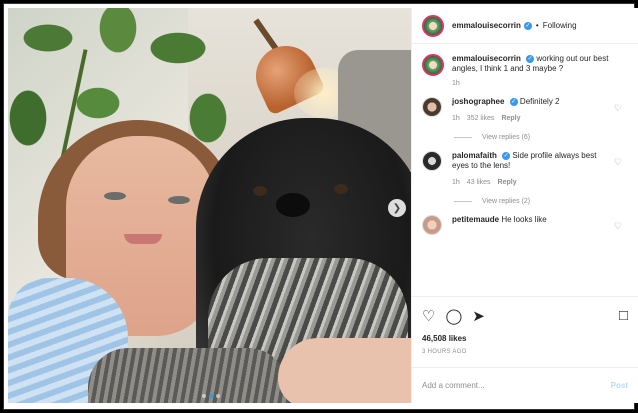 The height and width of the screenshot is (413, 638). What do you see at coordinates (453, 316) in the screenshot?
I see `comment-icon: ◯` at bounding box center [453, 316].